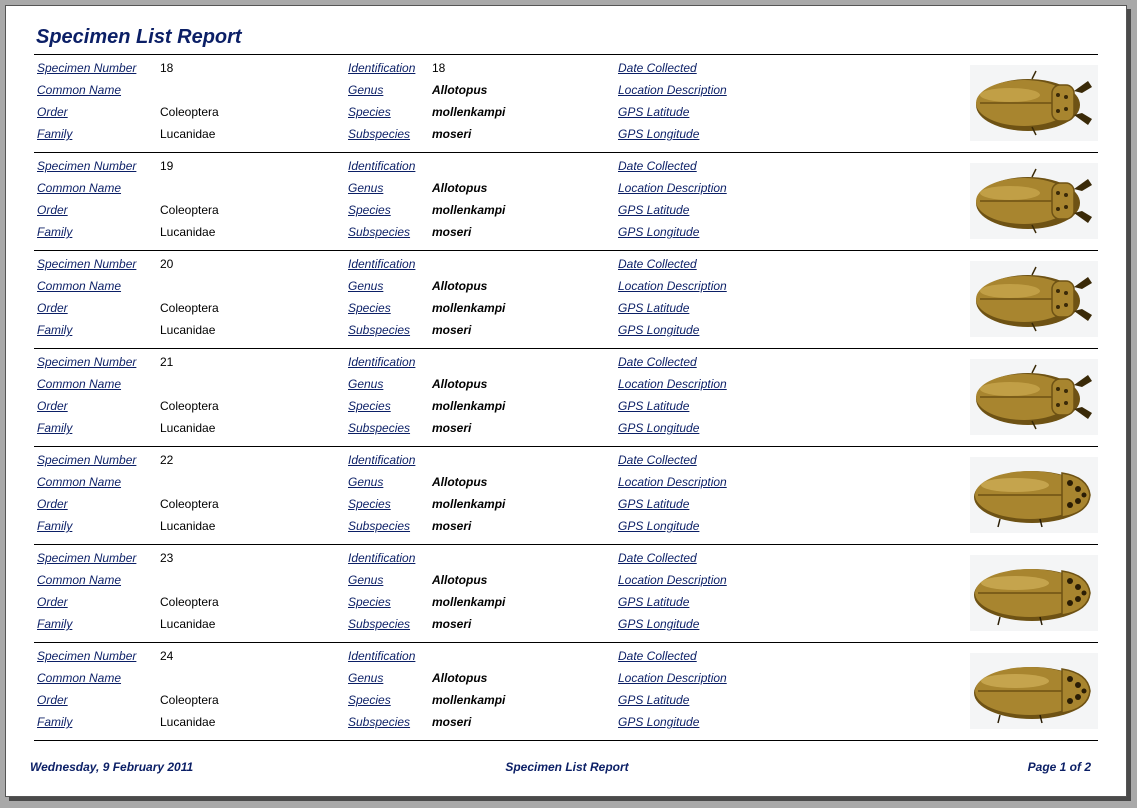  What do you see at coordinates (167, 264) in the screenshot?
I see `value-specimen-number: 20` at bounding box center [167, 264].